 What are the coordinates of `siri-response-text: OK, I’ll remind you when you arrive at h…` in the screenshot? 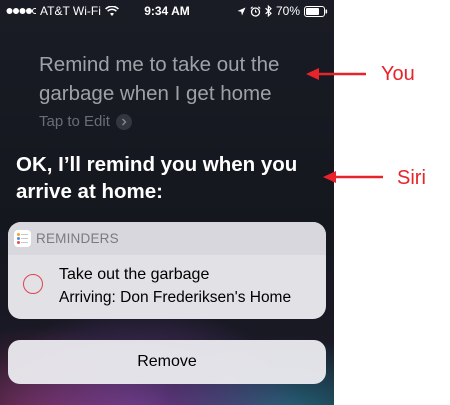 It's located at (157, 178).